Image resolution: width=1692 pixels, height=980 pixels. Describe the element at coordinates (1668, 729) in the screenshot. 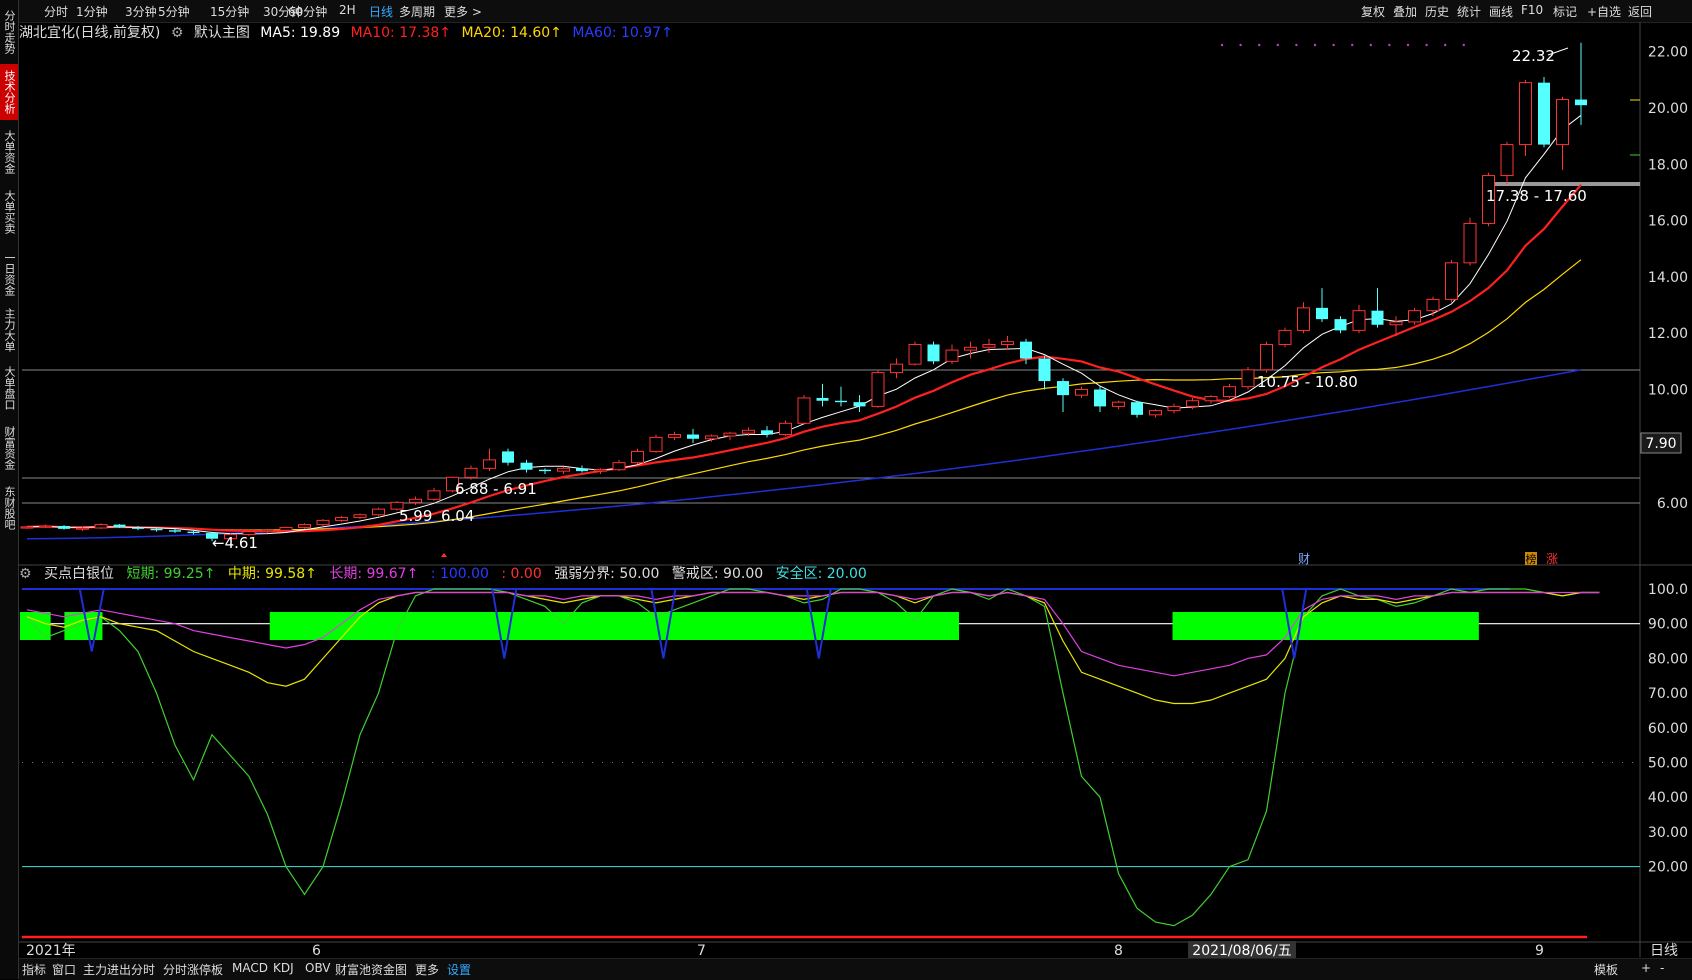

I see `indicator-y-tick-4: 60.00` at that location.